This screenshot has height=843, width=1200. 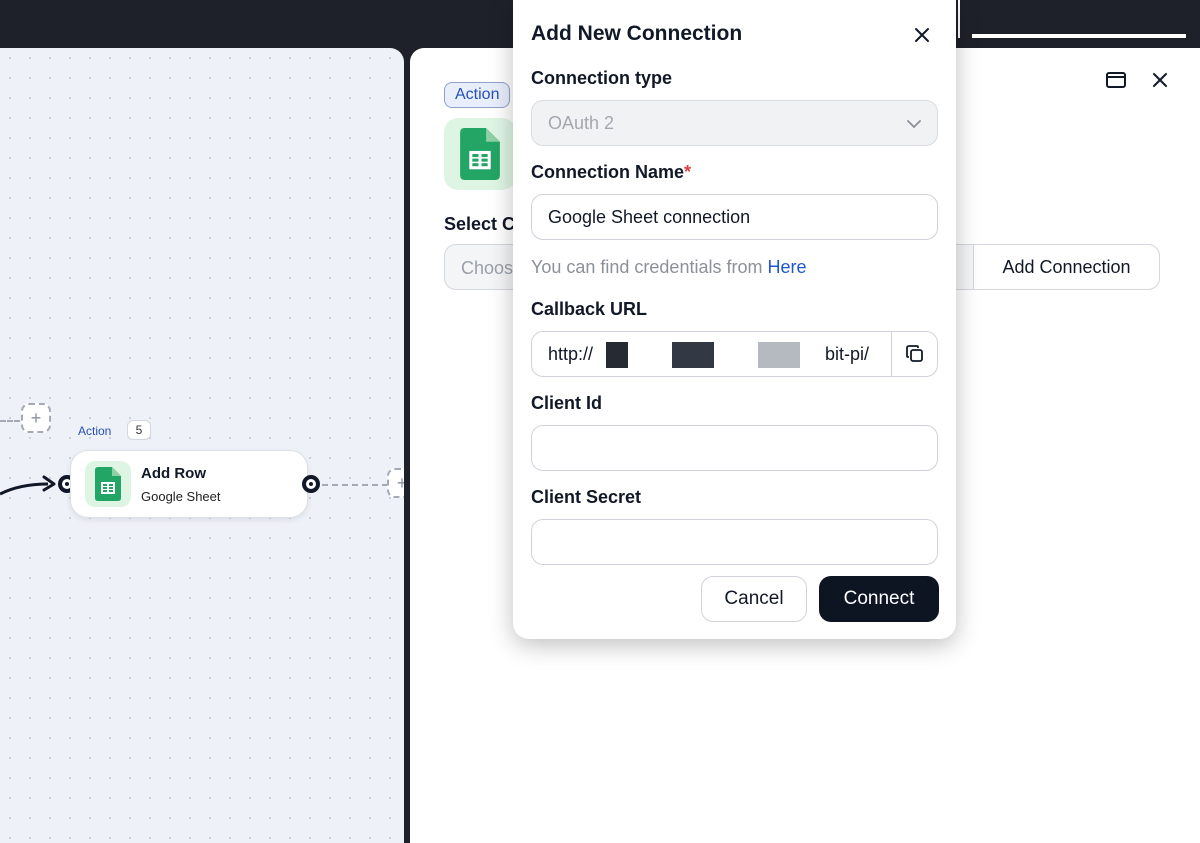 I want to click on connection-type-label: Connection type, so click(x=602, y=78).